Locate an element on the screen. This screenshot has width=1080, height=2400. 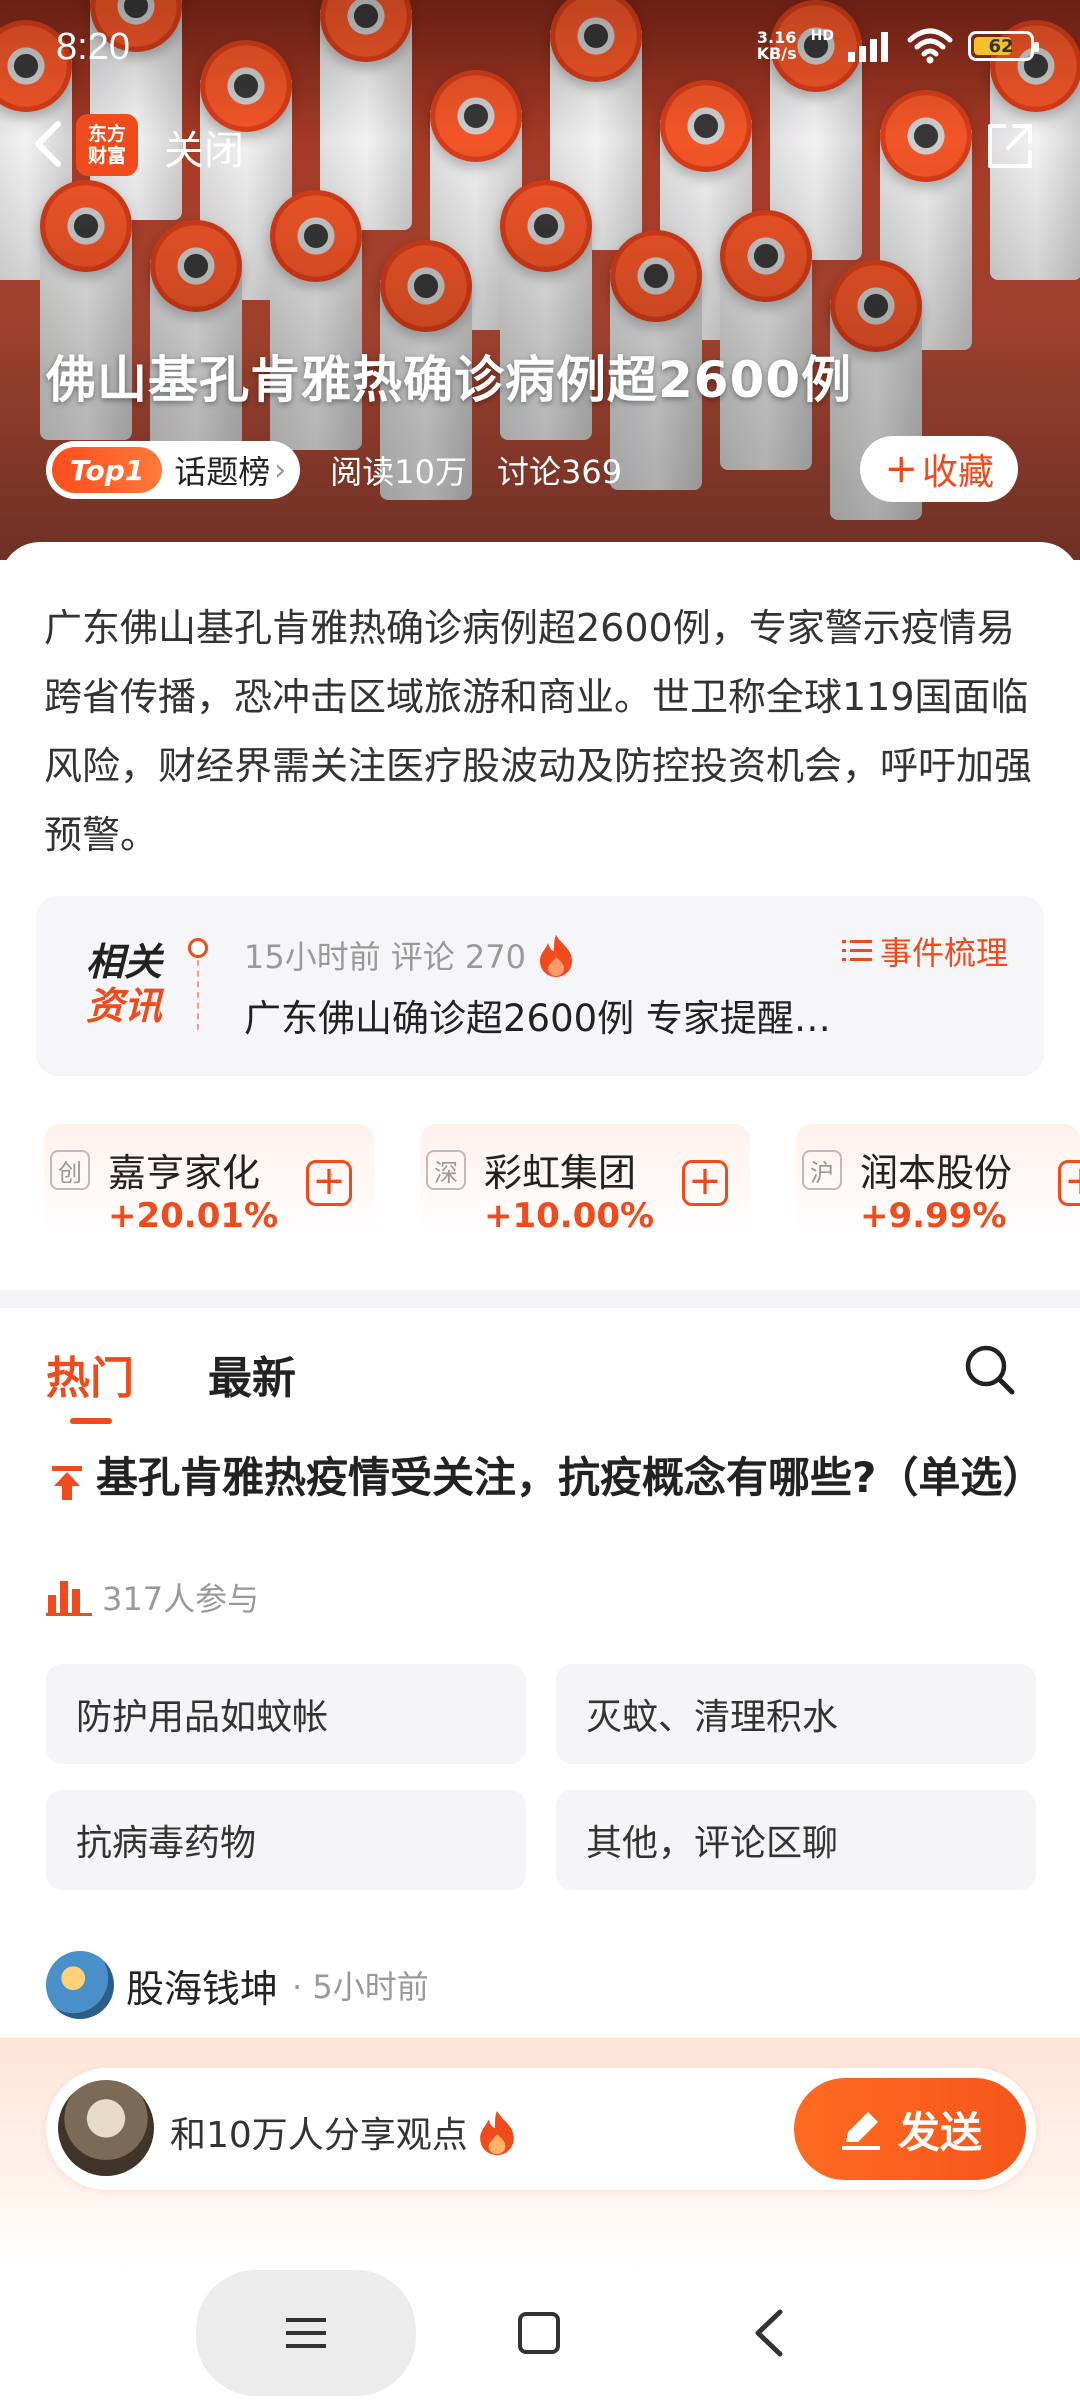
post-author: 股海钱坤 · 5小时前 is located at coordinates (237, 1985).